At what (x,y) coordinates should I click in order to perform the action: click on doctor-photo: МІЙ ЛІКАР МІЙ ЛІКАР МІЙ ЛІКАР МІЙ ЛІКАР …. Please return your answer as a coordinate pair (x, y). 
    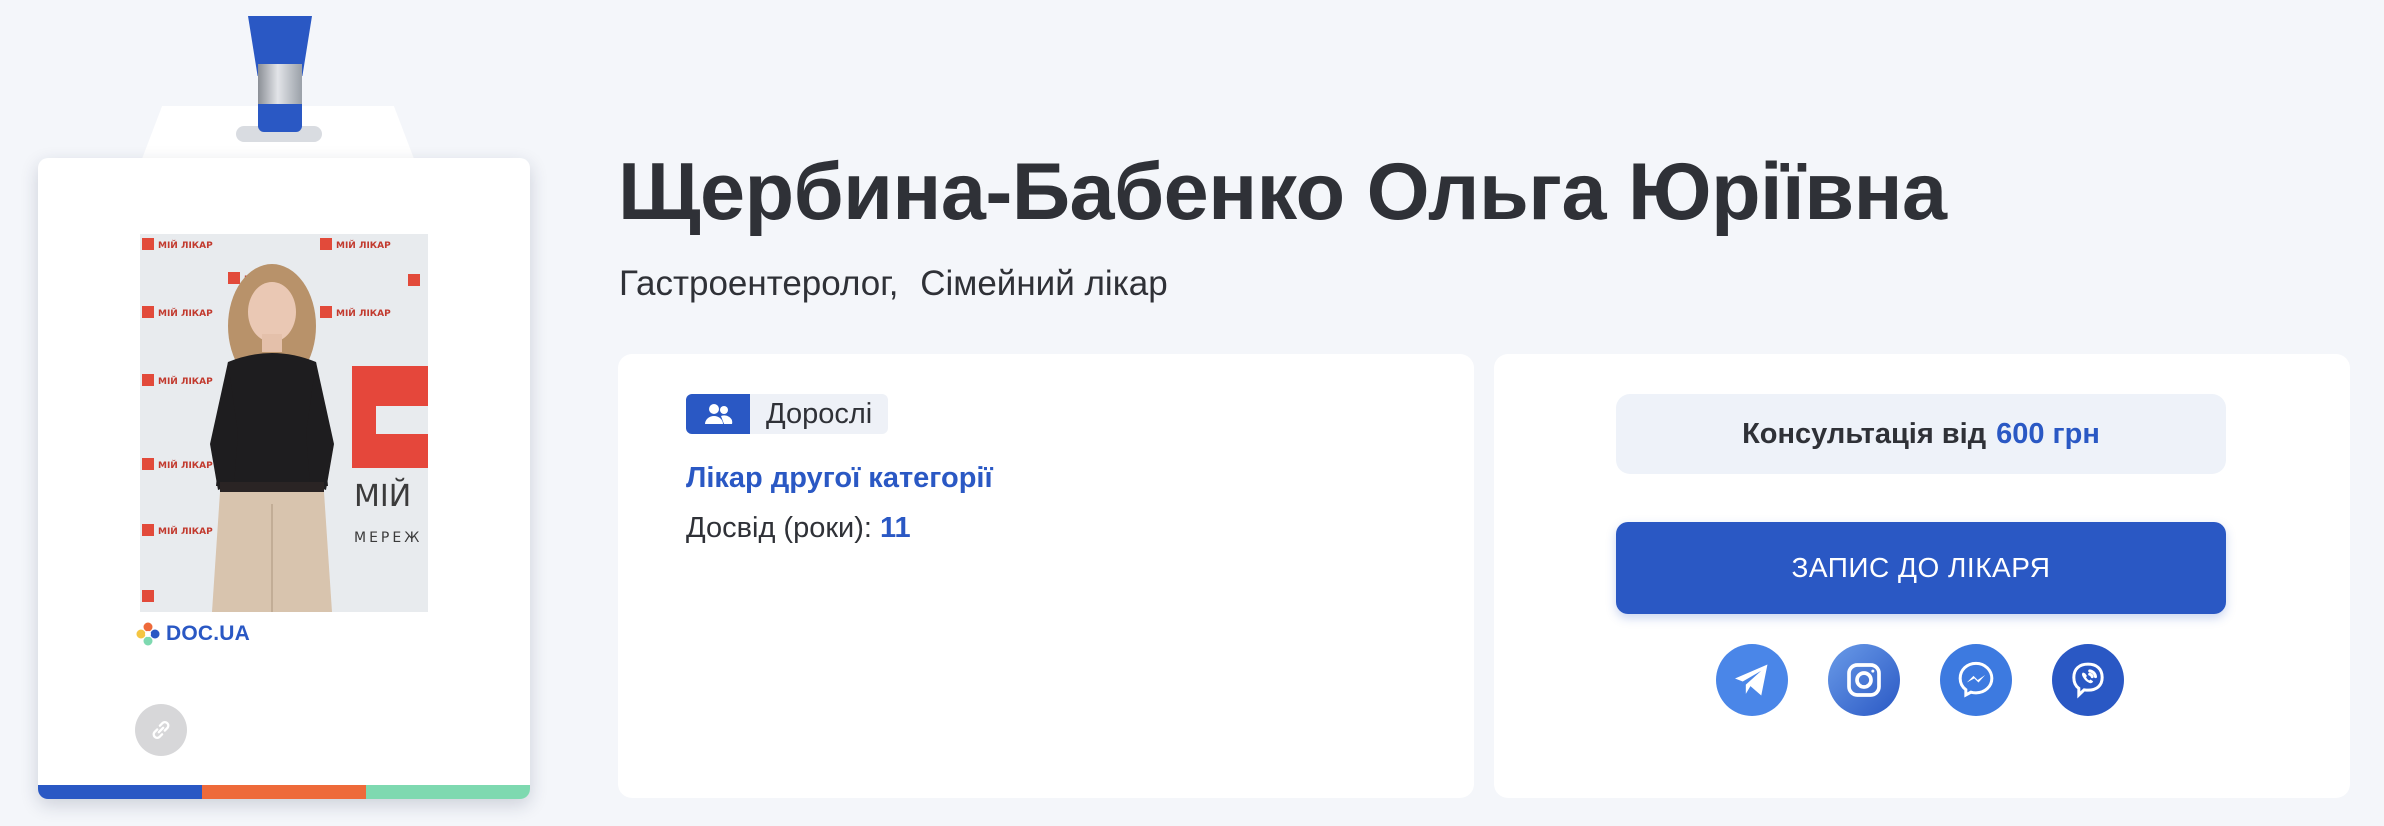
    Looking at the image, I should click on (284, 423).